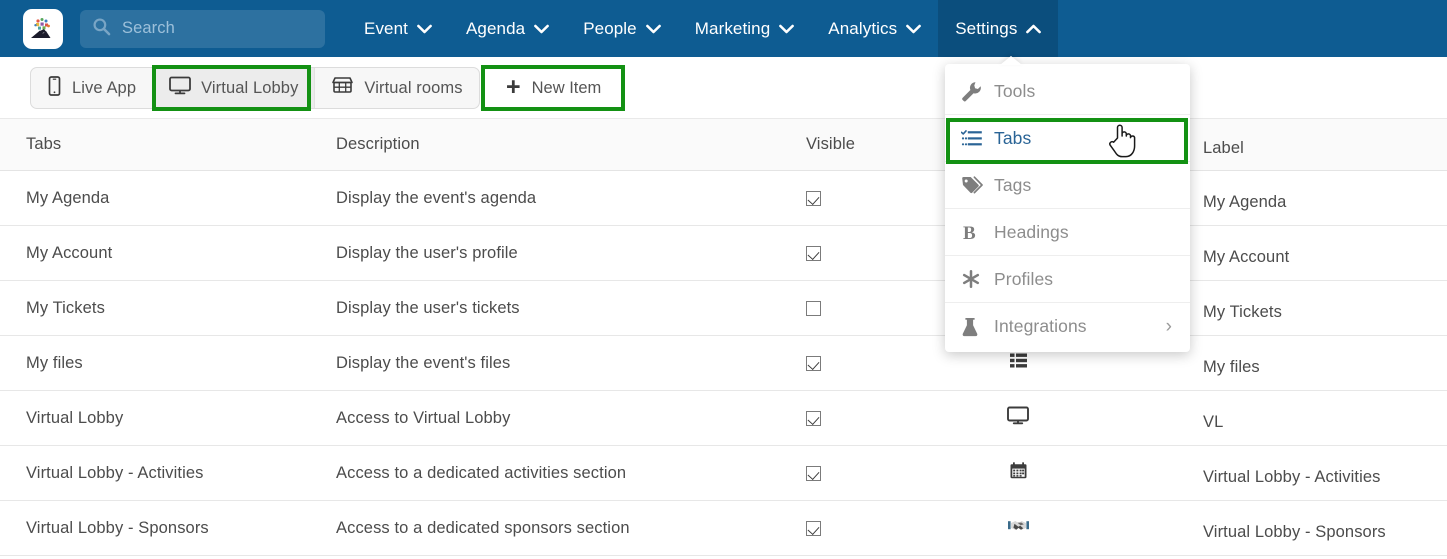 The width and height of the screenshot is (1447, 559). Describe the element at coordinates (622, 28) in the screenshot. I see `nav-item-people: People` at that location.